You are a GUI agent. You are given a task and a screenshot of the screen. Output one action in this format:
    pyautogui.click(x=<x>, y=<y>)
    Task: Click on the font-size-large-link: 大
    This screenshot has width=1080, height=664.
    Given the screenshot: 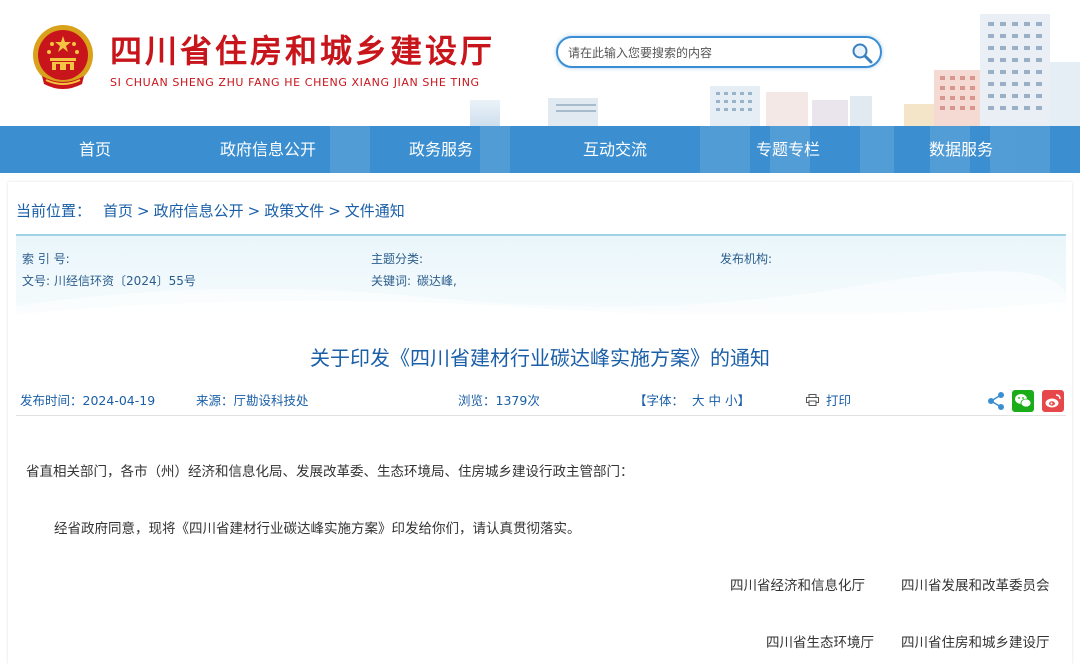 What is the action you would take?
    pyautogui.click(x=698, y=400)
    